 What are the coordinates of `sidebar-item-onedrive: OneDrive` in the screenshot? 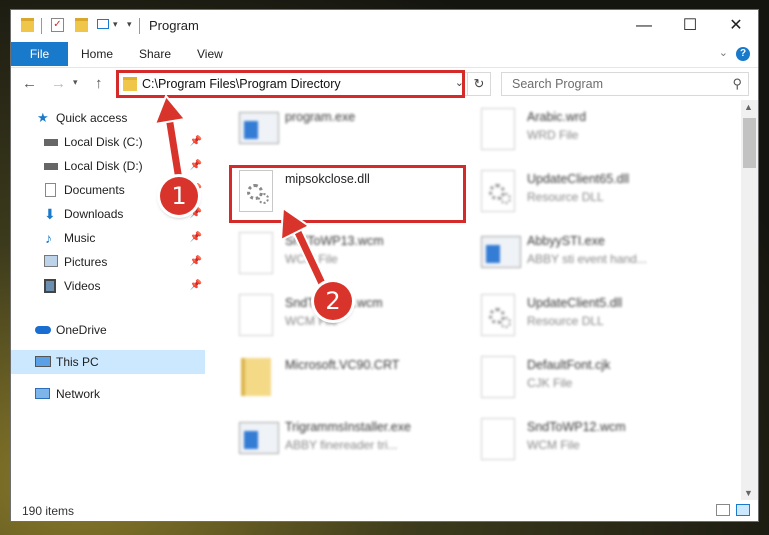 It's located at (108, 330).